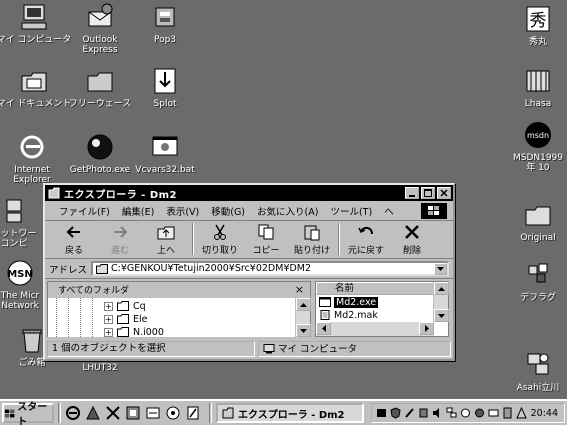 Image resolution: width=567 pixels, height=425 pixels. I want to click on tree-item: + Ele, so click(126, 319).